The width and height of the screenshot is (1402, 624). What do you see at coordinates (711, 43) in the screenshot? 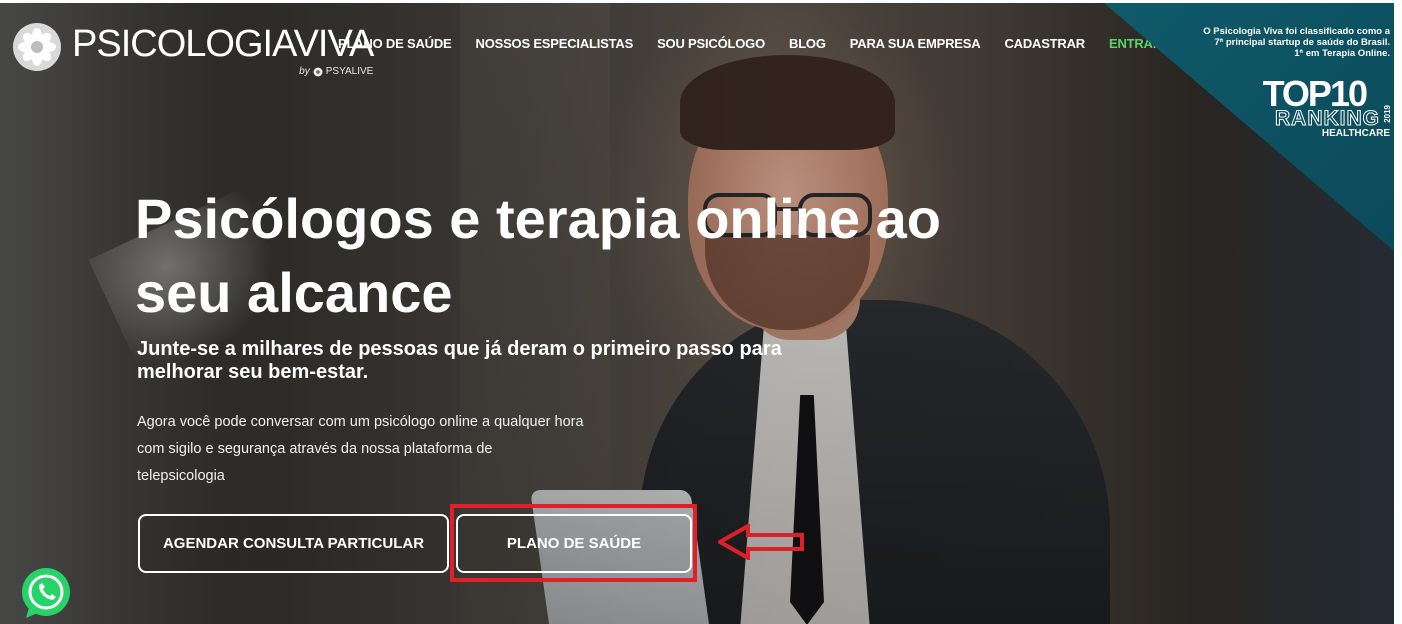
I see `nav-sou-psicologo: SOU PSICÓLOGO` at bounding box center [711, 43].